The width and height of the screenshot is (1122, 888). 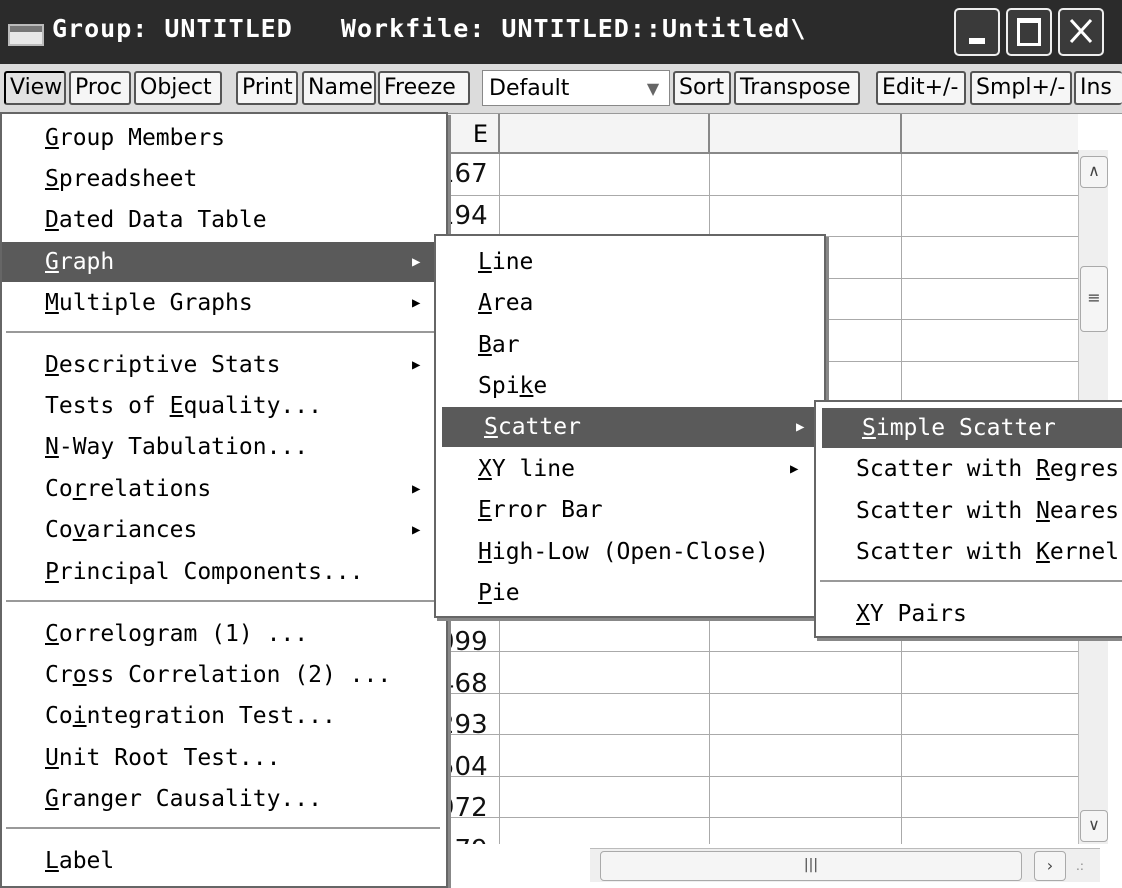 I want to click on grid-cell-value: 099, so click(x=469, y=643).